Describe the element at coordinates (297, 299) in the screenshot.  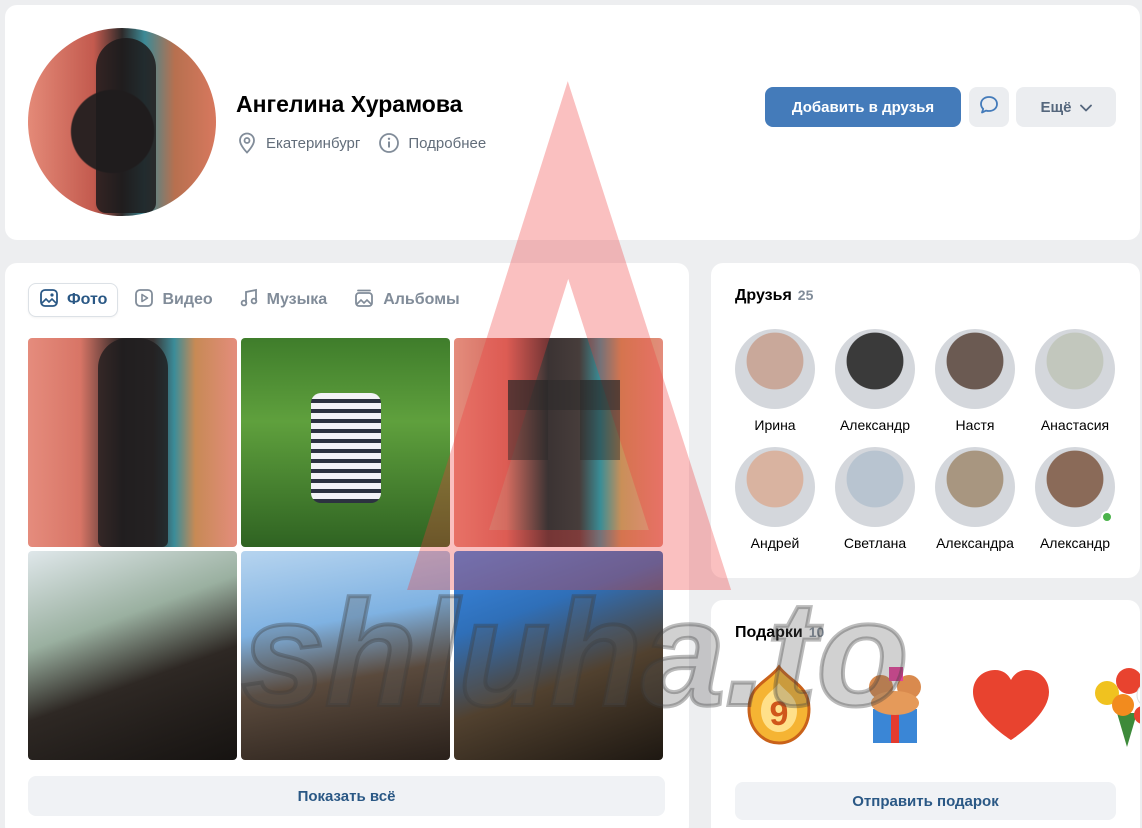
I see `tab-music-label: Музыка` at that location.